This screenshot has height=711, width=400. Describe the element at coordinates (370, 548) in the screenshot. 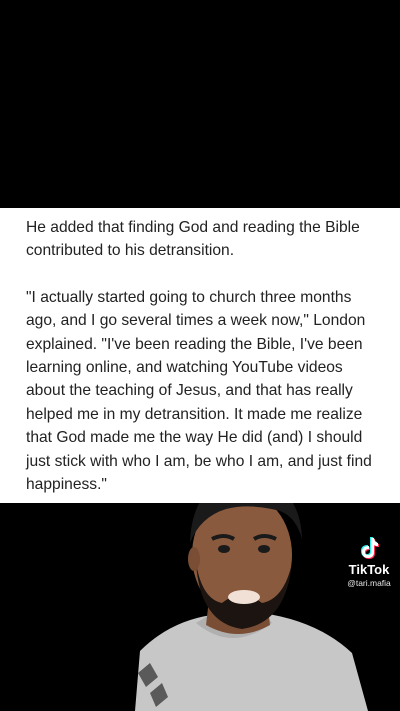

I see `tiktok-logo-icon` at that location.